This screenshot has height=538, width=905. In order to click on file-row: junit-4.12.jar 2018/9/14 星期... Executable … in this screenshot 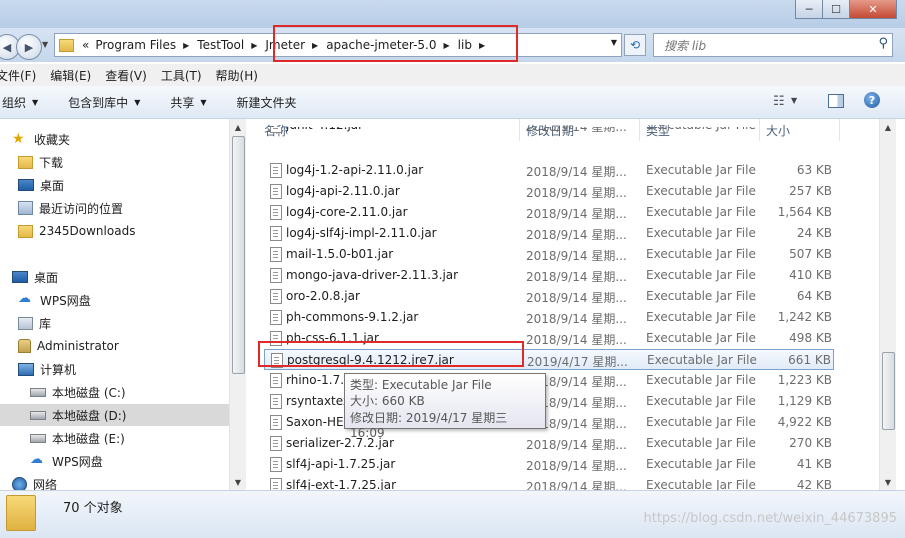, I will do `click(549, 132)`.